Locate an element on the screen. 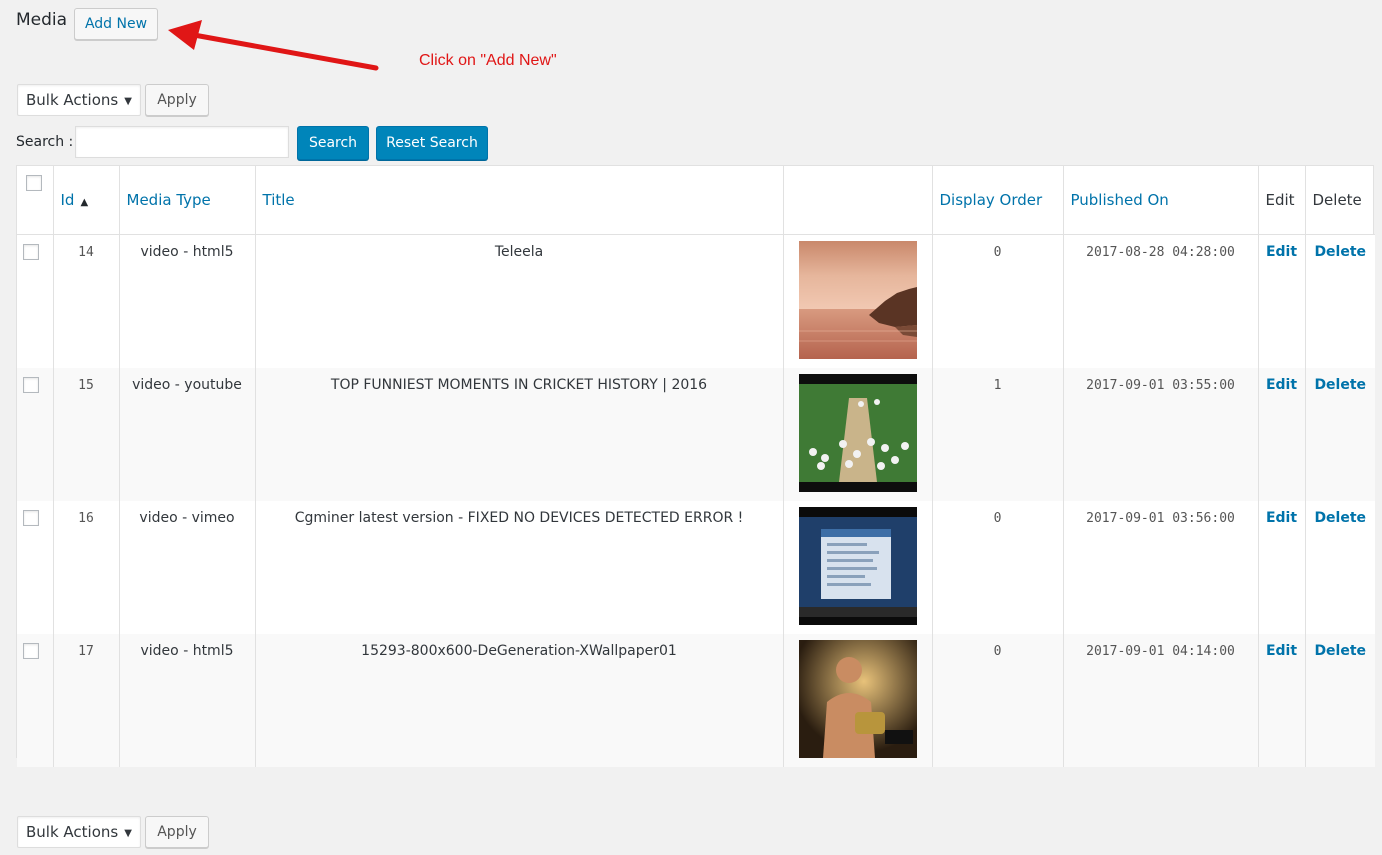 This screenshot has height=855, width=1382. apply-button-bottom: Apply is located at coordinates (177, 832).